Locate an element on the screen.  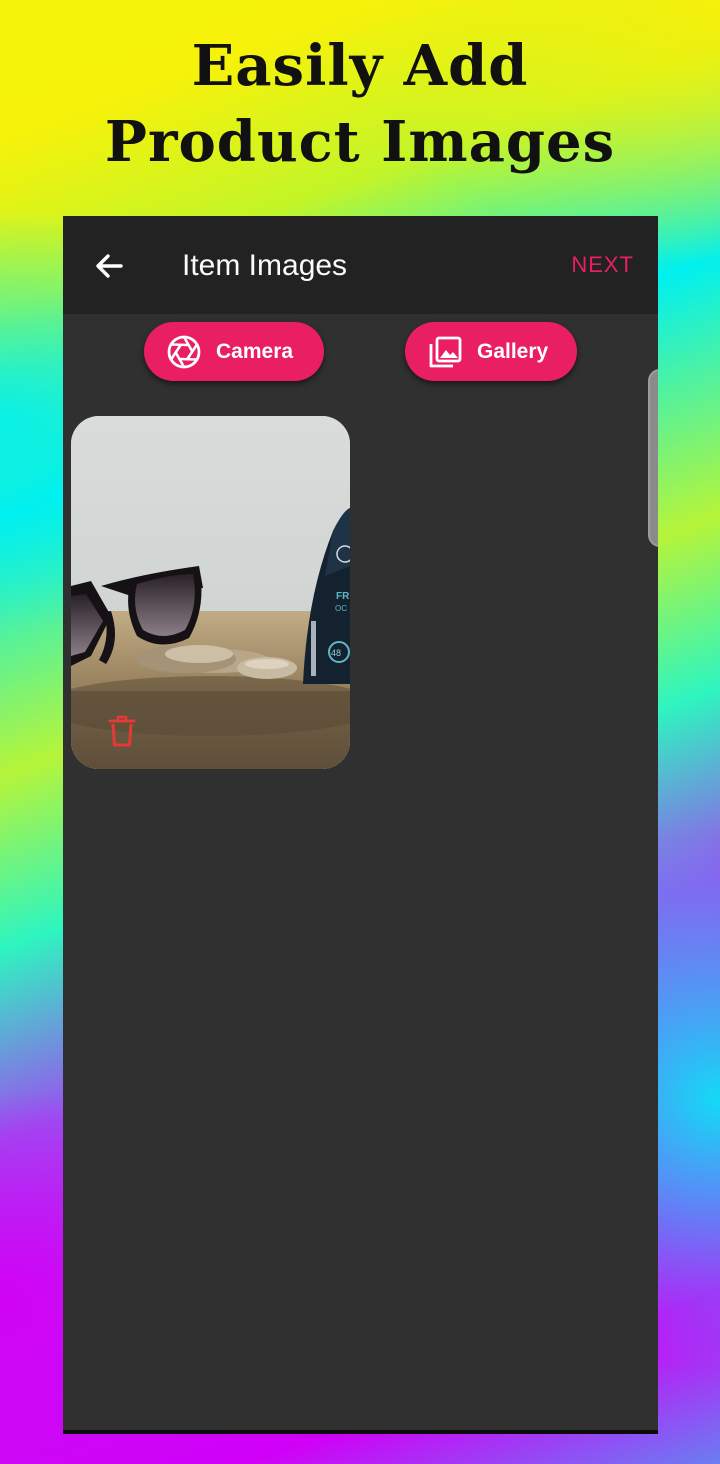
svg-text: FR is located at coordinates (343, 596).